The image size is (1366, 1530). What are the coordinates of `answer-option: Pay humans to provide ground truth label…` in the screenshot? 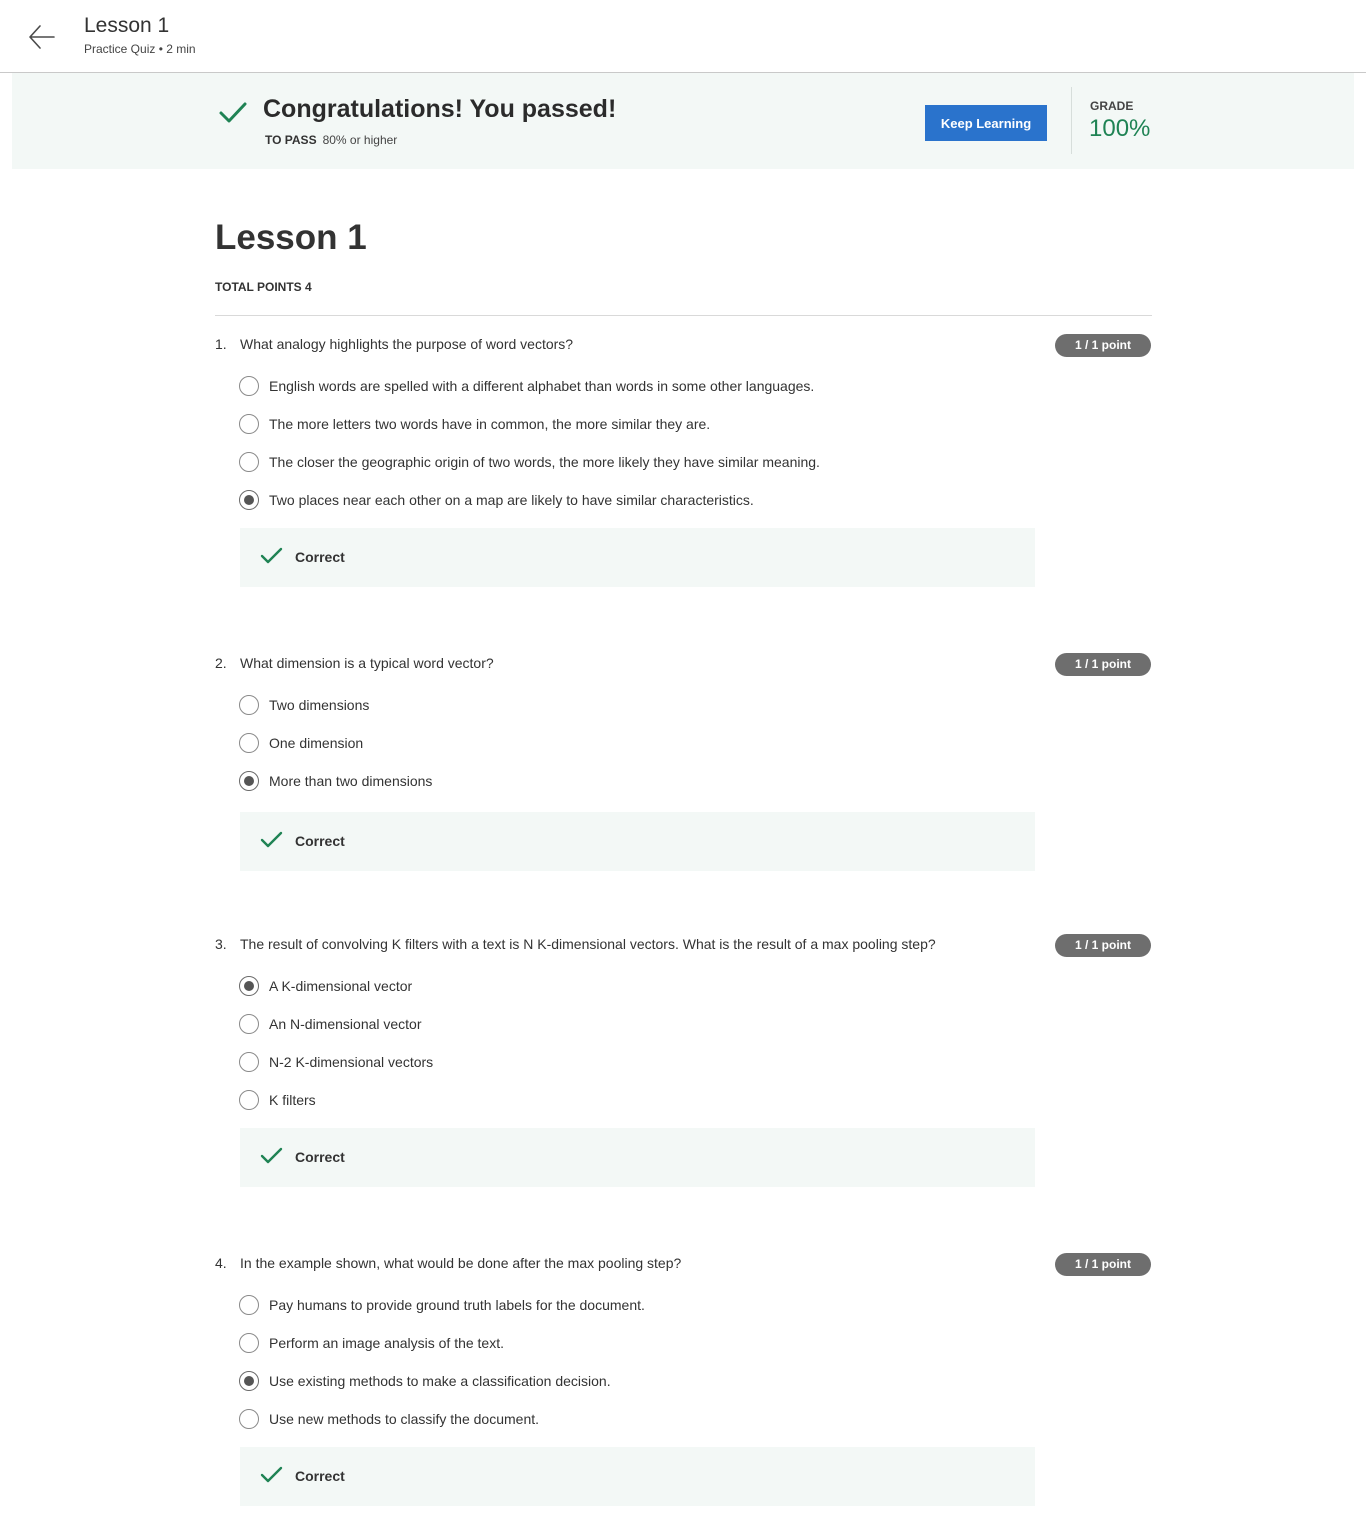 It's located at (683, 1314).